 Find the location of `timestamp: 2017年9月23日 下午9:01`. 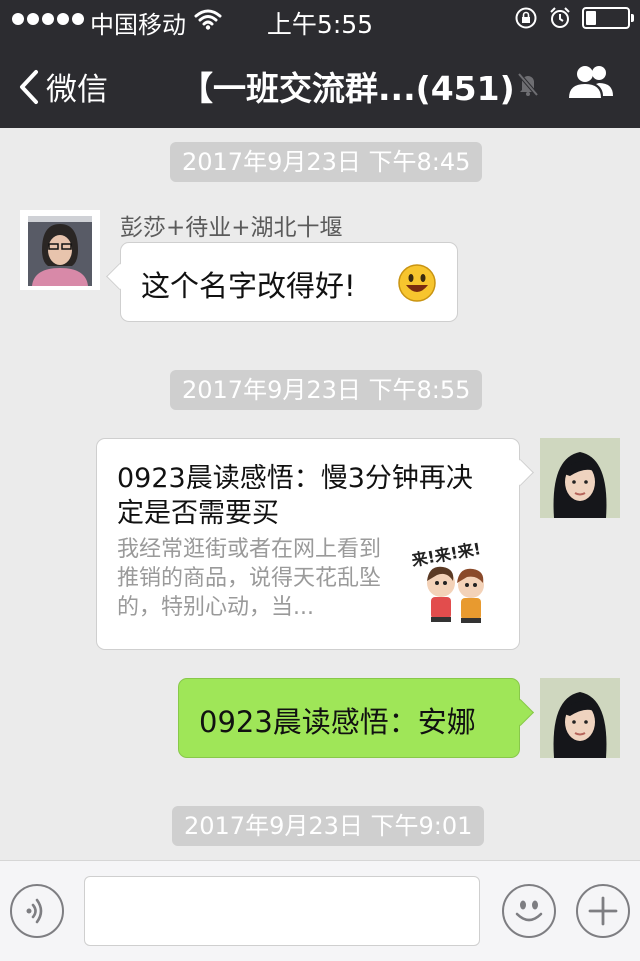

timestamp: 2017年9月23日 下午9:01 is located at coordinates (328, 826).